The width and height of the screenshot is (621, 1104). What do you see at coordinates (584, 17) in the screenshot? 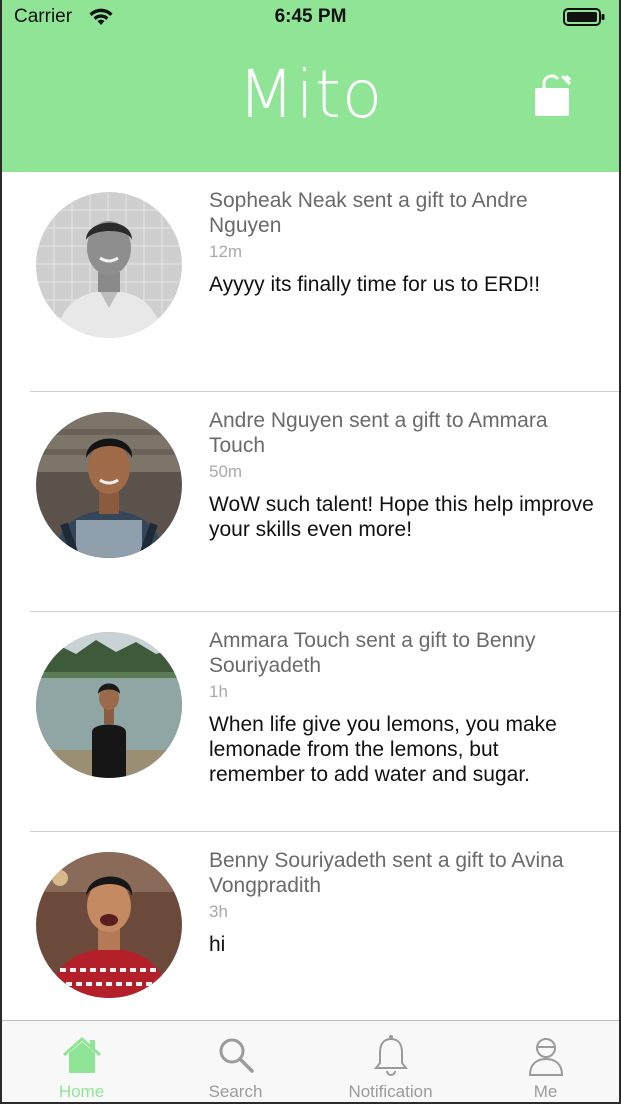
I see `battery-icon` at bounding box center [584, 17].